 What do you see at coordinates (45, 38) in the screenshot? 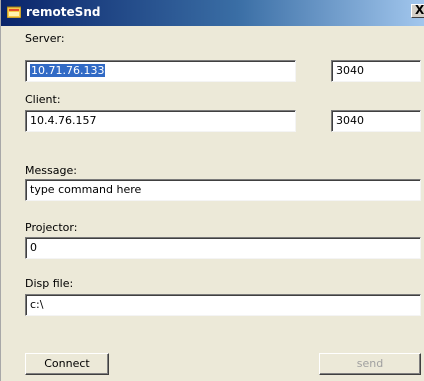
I see `server-label: Server:` at bounding box center [45, 38].